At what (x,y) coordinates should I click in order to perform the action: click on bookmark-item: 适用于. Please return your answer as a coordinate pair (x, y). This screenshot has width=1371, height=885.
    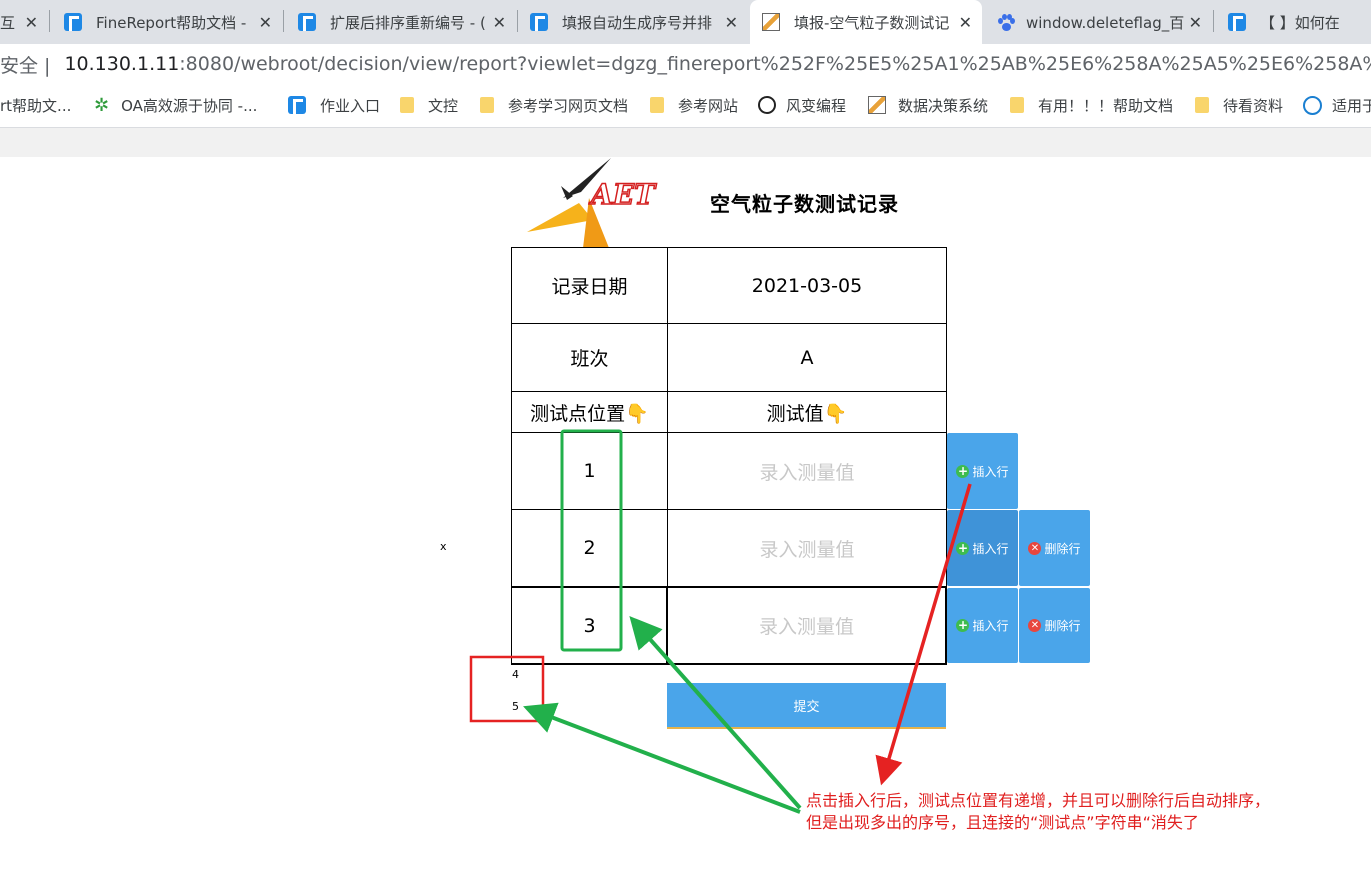
    Looking at the image, I should click on (1337, 105).